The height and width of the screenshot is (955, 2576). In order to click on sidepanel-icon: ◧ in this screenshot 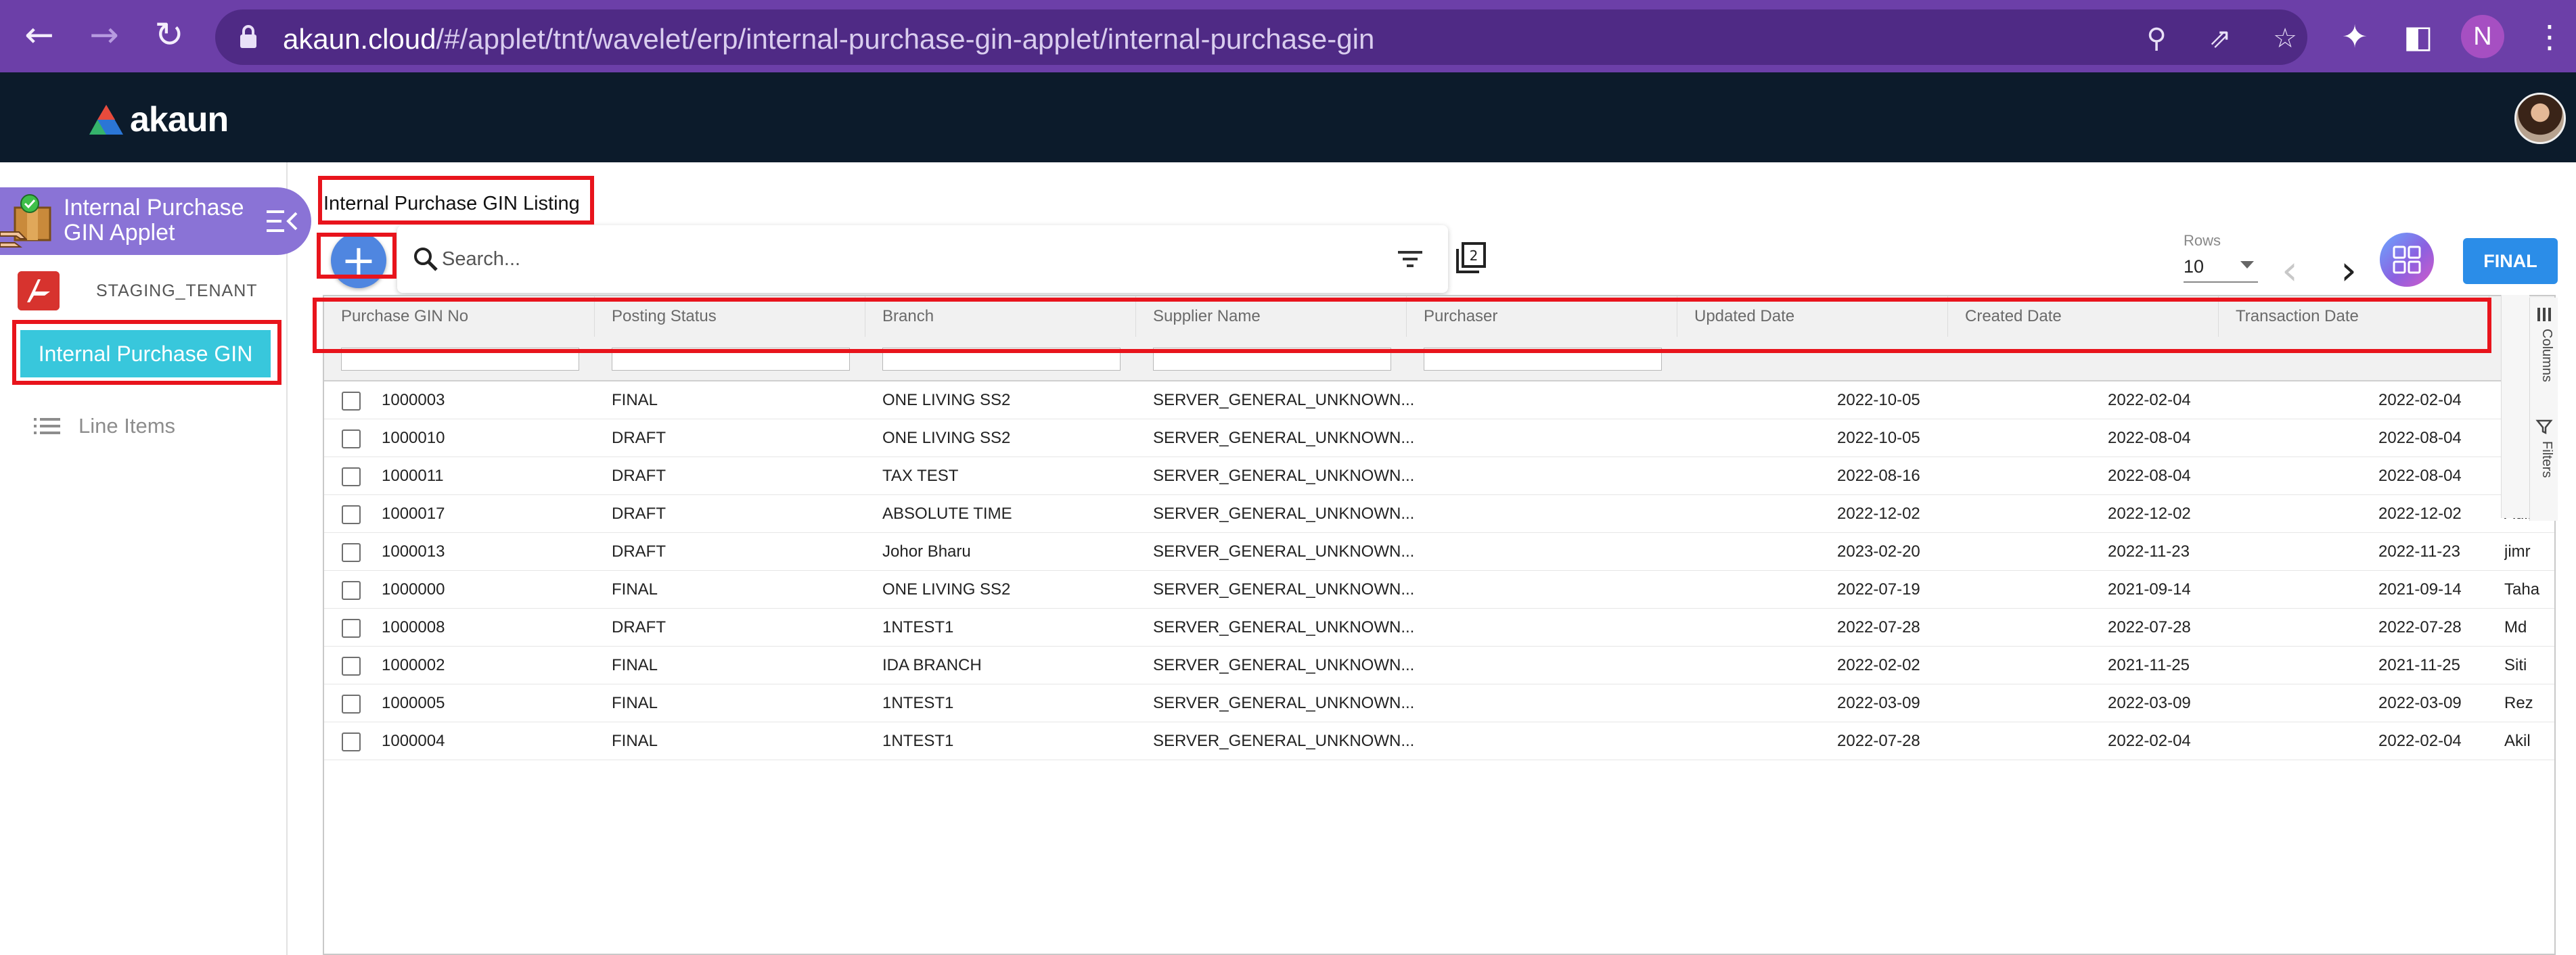, I will do `click(2418, 37)`.